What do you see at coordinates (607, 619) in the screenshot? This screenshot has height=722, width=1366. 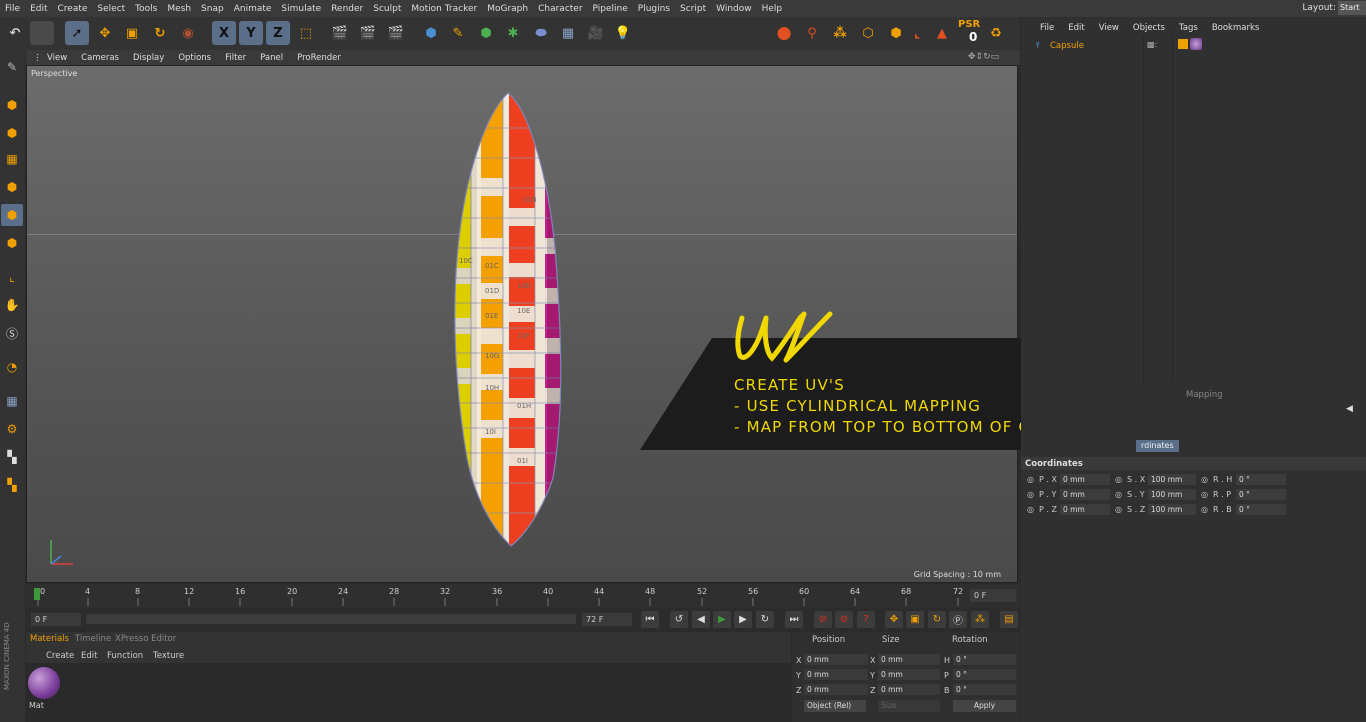 I see `end-frame-field: 72 F` at bounding box center [607, 619].